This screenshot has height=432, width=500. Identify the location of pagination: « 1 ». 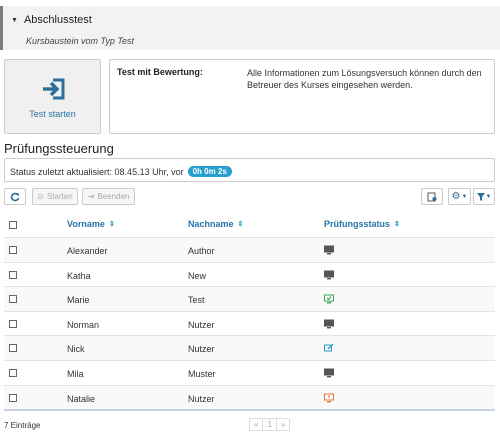
(270, 424).